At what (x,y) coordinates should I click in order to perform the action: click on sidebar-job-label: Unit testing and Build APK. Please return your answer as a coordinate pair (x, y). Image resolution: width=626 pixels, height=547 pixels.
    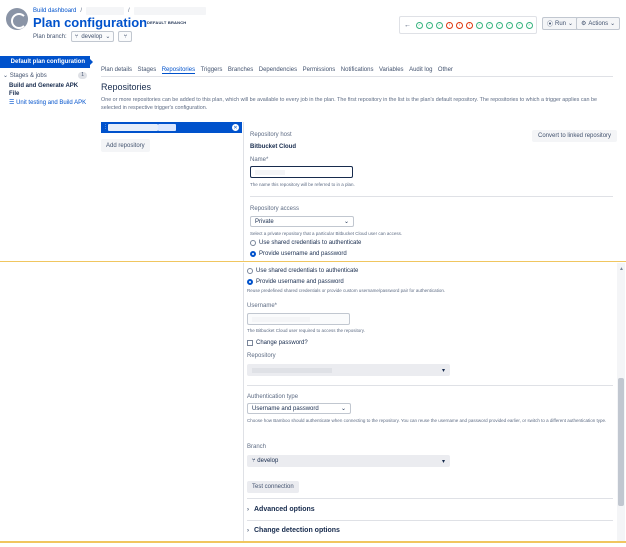
    Looking at the image, I should click on (51, 103).